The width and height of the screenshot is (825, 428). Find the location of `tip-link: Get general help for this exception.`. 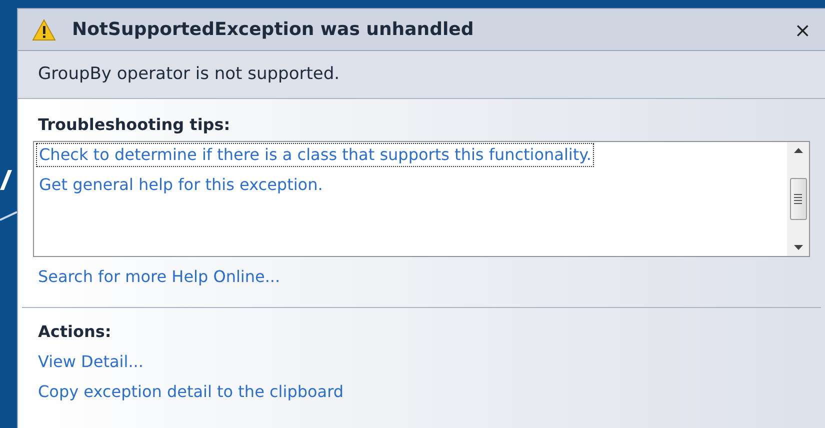

tip-link: Get general help for this exception. is located at coordinates (181, 185).